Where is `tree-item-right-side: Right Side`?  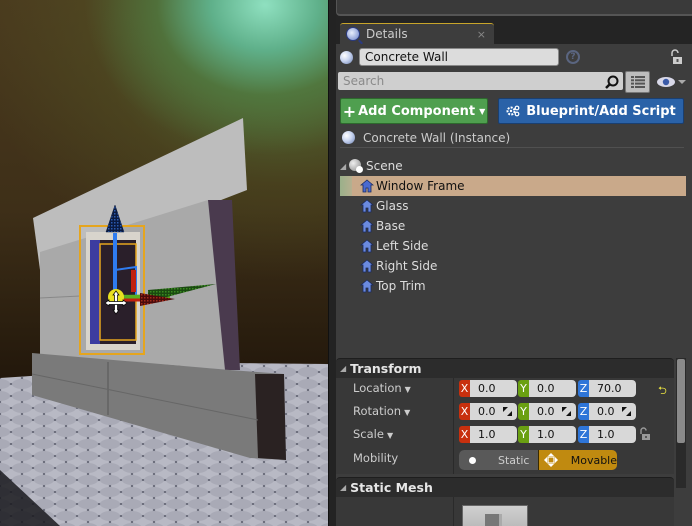
tree-item-right-side: Right Side is located at coordinates (513, 266).